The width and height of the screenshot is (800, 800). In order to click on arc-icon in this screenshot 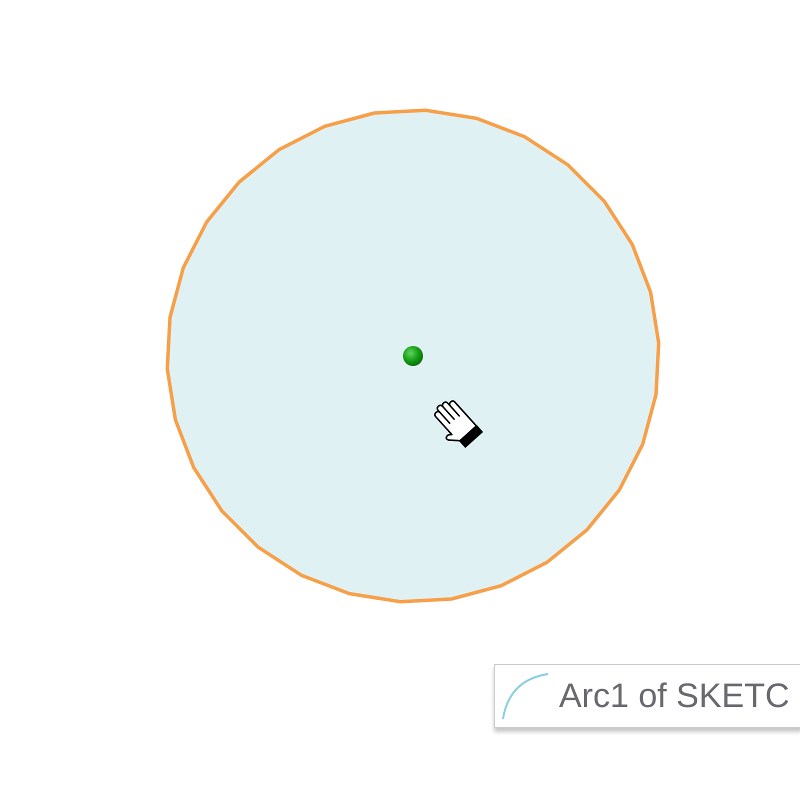, I will do `click(525, 696)`.